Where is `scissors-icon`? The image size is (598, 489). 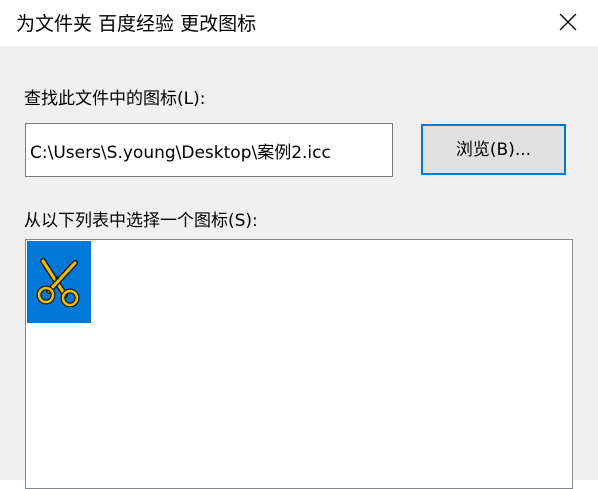 scissors-icon is located at coordinates (58, 282).